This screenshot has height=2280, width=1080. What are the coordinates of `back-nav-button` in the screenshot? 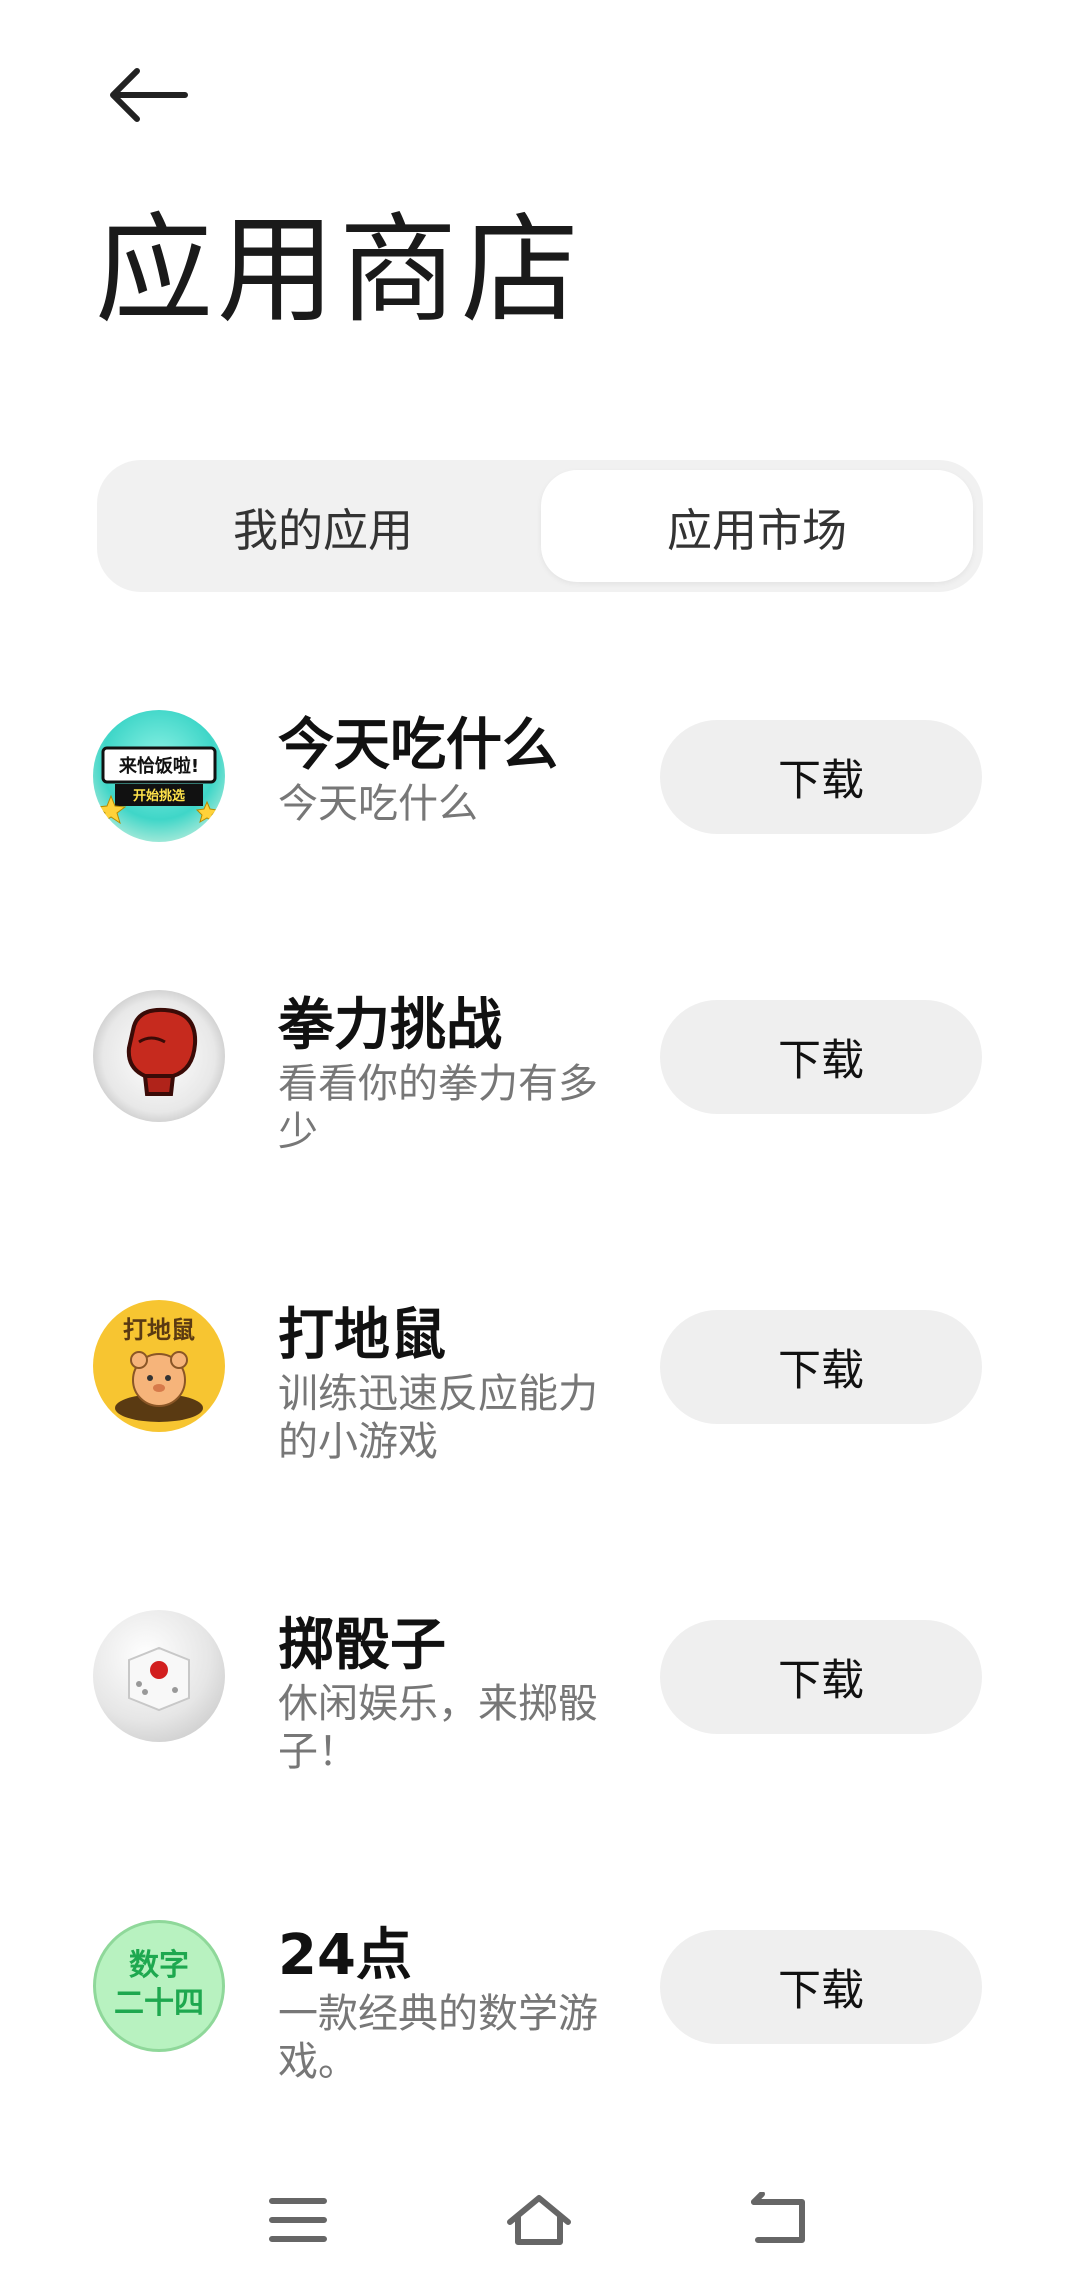 It's located at (778, 2220).